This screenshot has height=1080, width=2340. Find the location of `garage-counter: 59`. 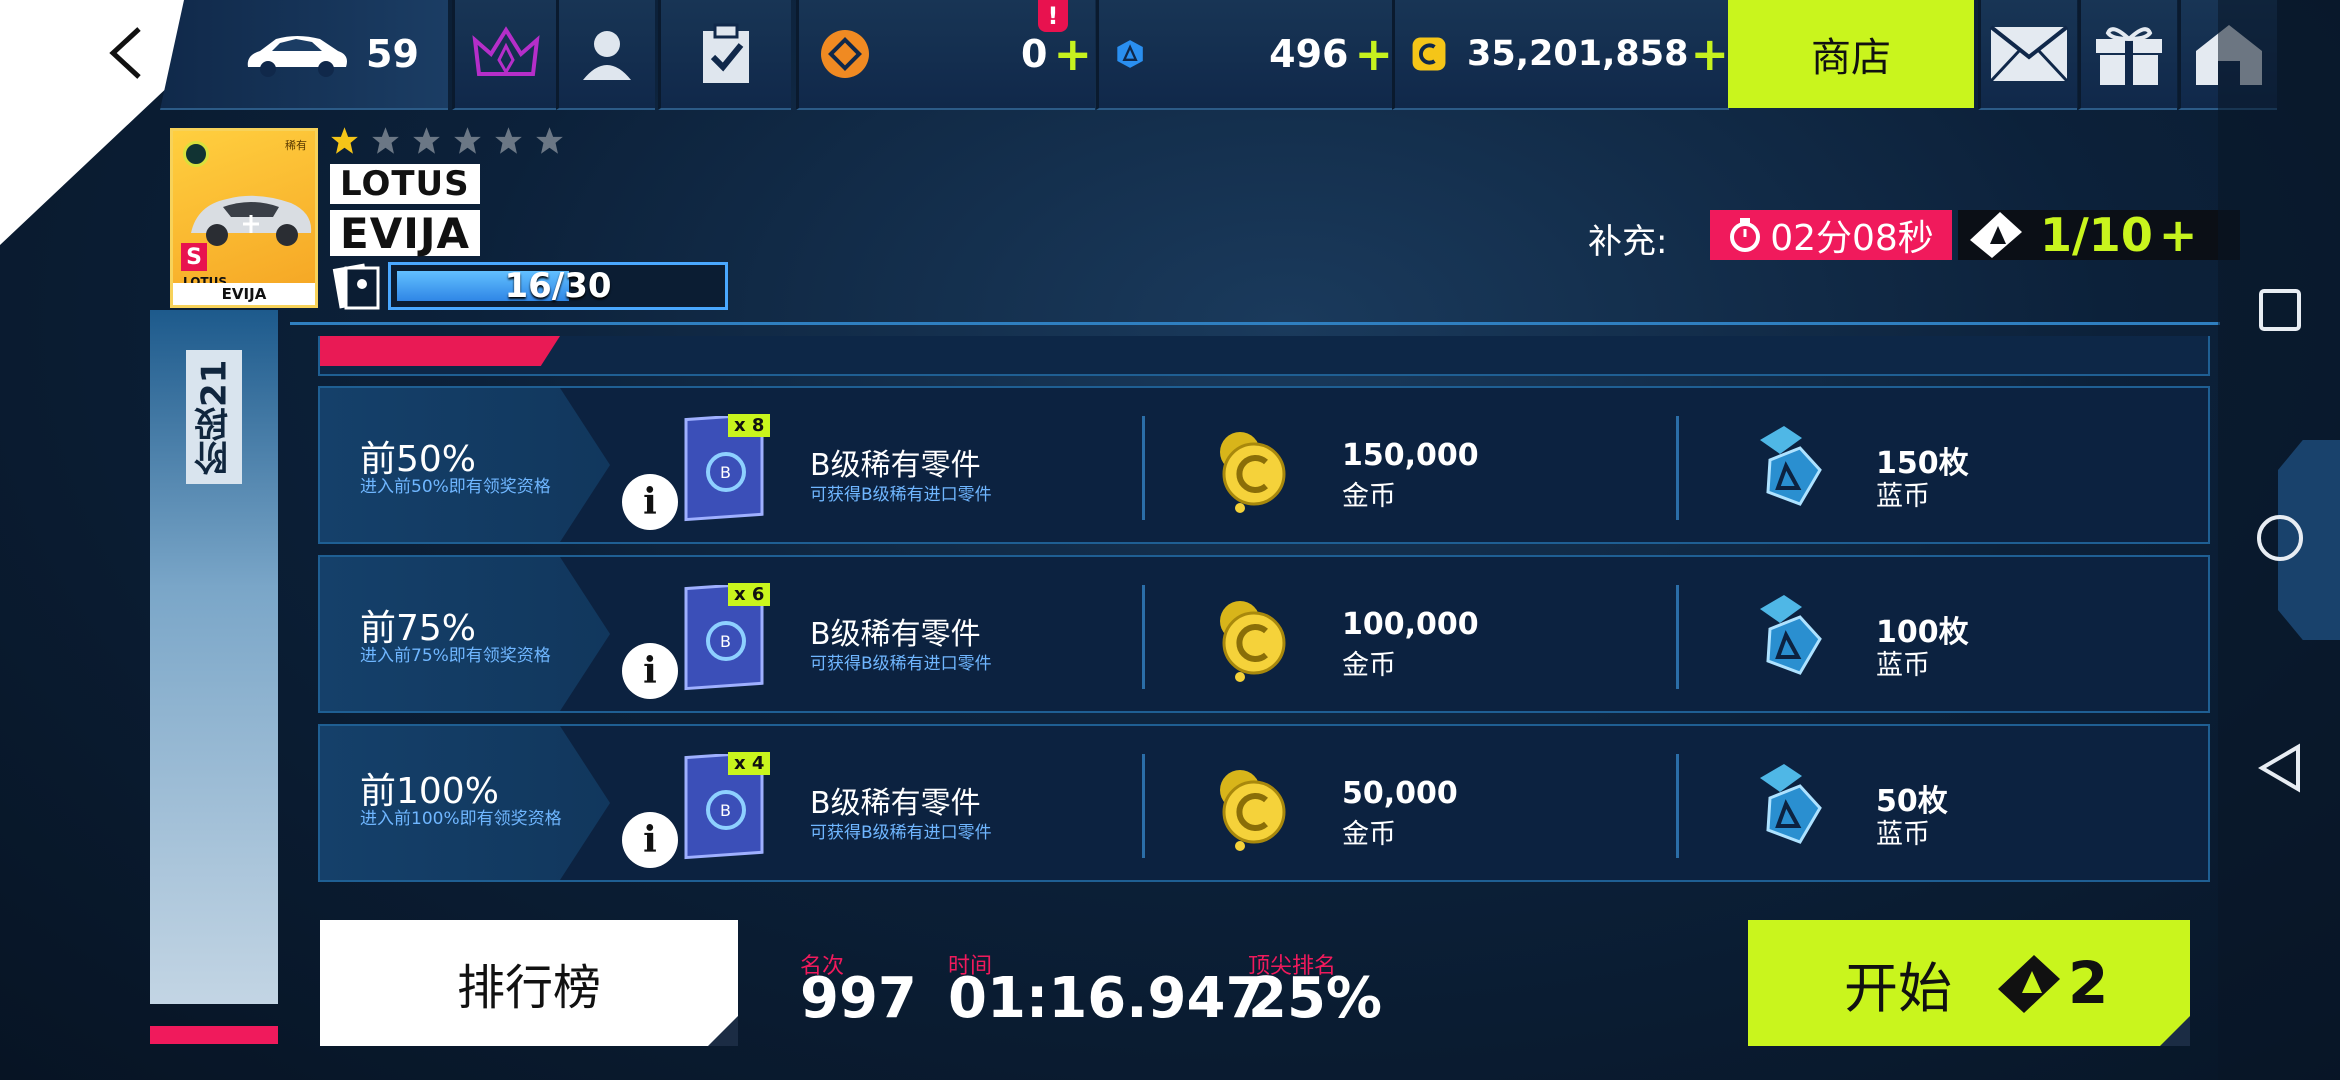

garage-counter: 59 is located at coordinates (304, 55).